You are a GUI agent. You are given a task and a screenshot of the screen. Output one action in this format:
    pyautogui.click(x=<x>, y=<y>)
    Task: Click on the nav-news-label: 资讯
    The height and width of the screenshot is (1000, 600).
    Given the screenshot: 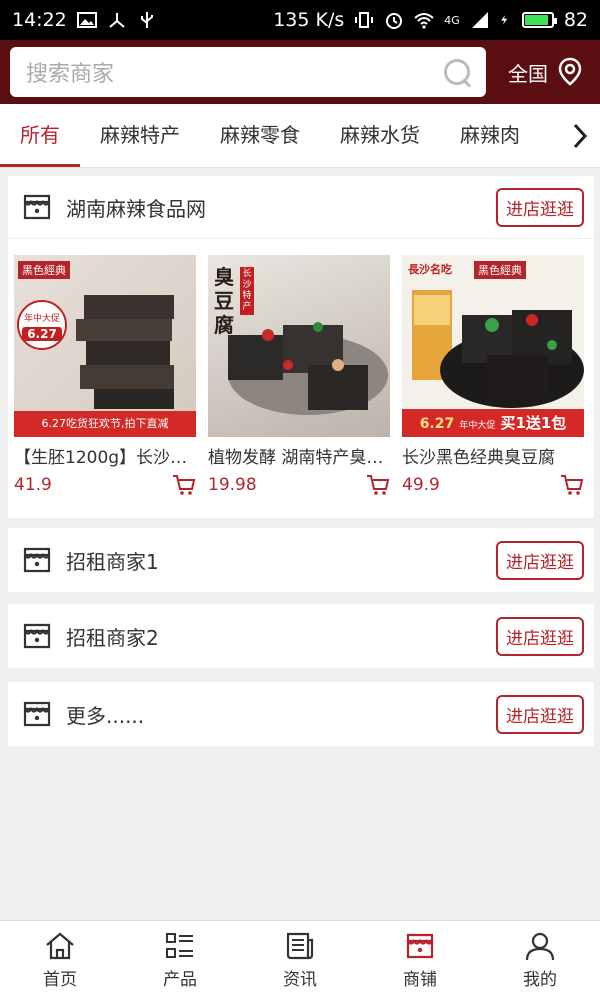 What is the action you would take?
    pyautogui.click(x=300, y=980)
    